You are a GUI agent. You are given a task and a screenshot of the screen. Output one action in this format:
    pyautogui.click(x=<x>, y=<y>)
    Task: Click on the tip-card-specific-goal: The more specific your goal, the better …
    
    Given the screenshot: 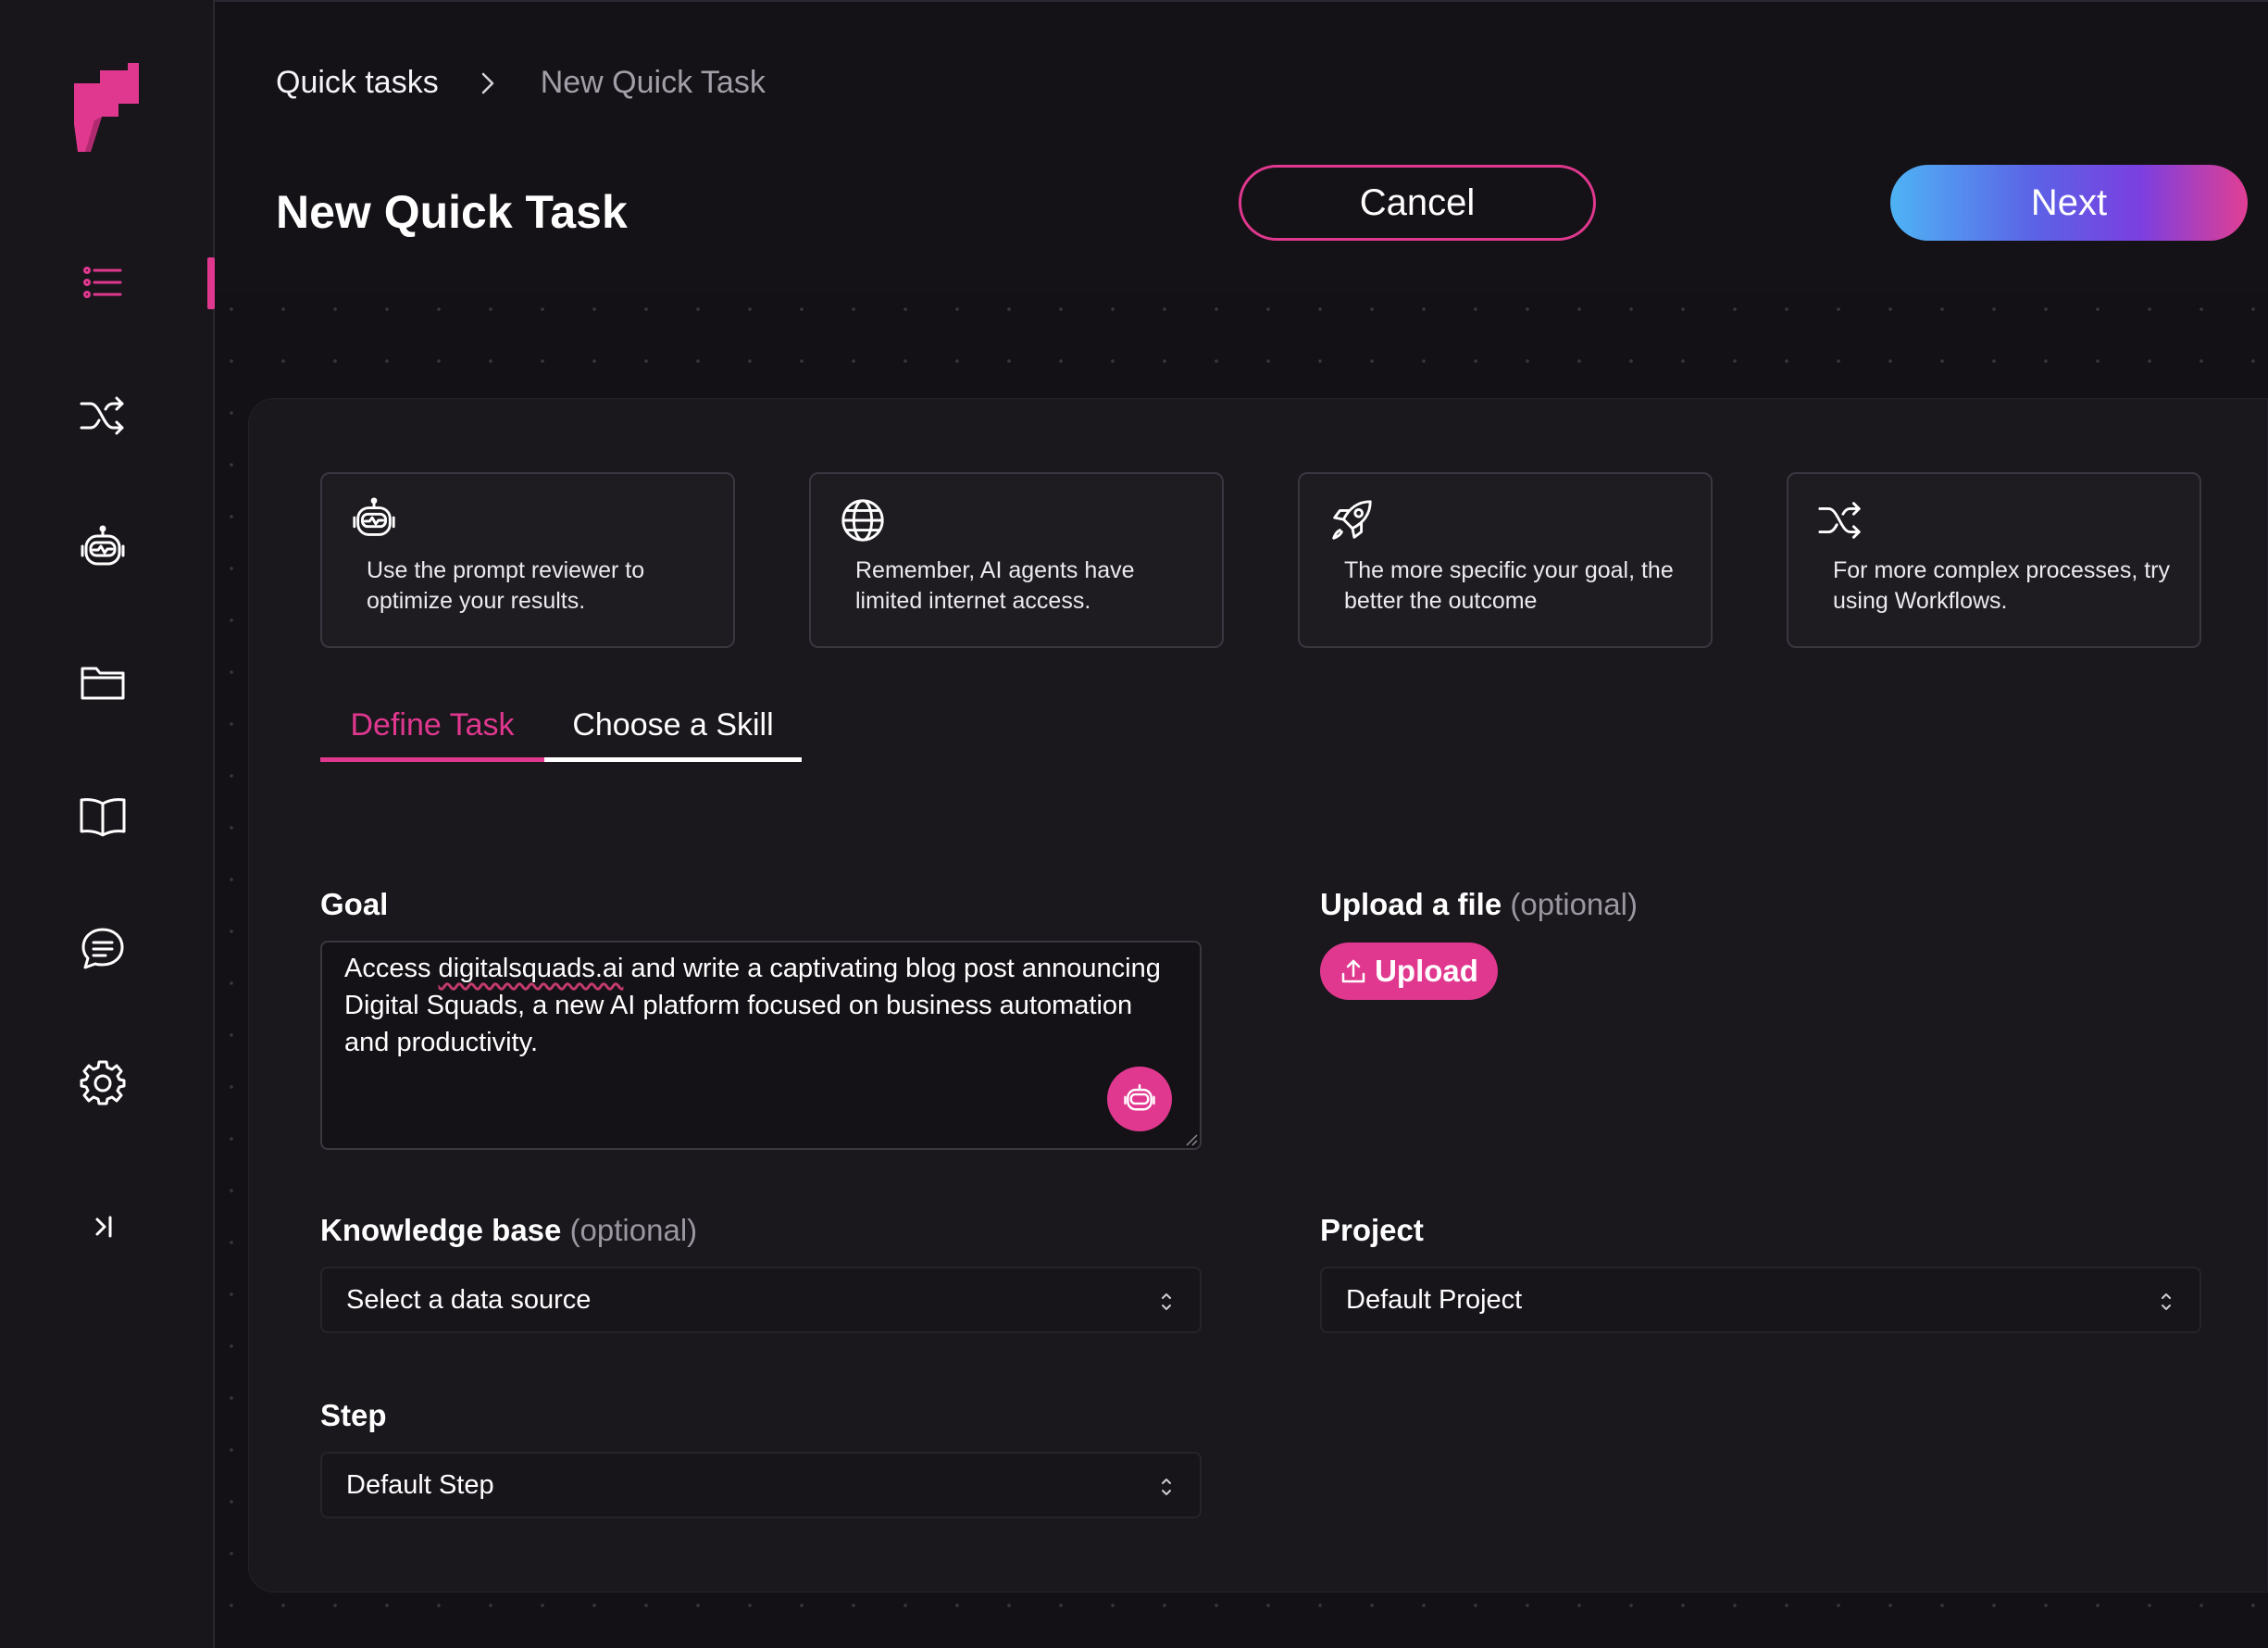 What is the action you would take?
    pyautogui.click(x=1505, y=560)
    